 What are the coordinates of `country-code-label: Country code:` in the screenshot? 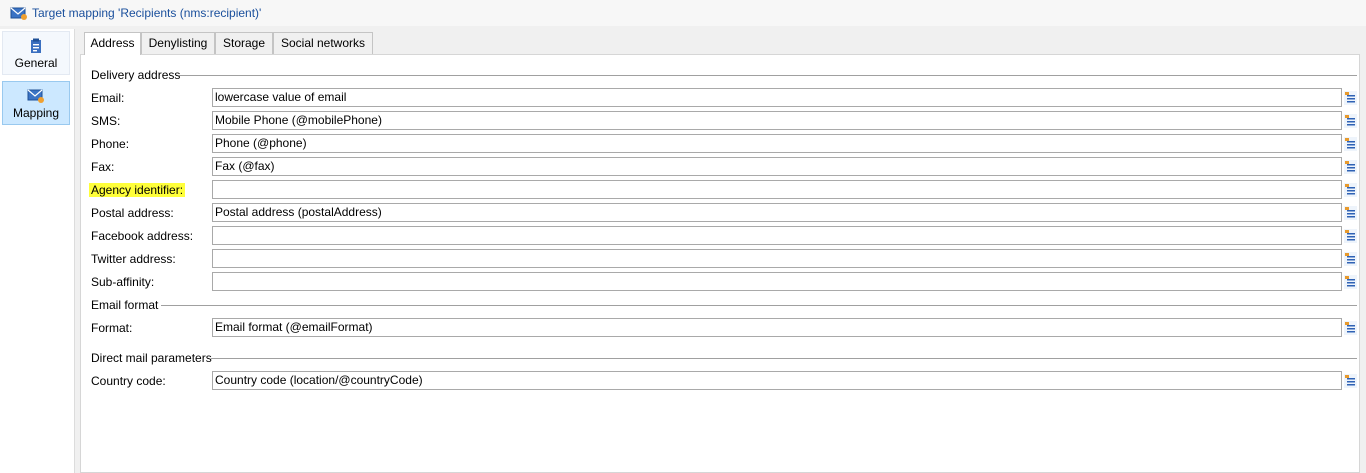 It's located at (128, 381).